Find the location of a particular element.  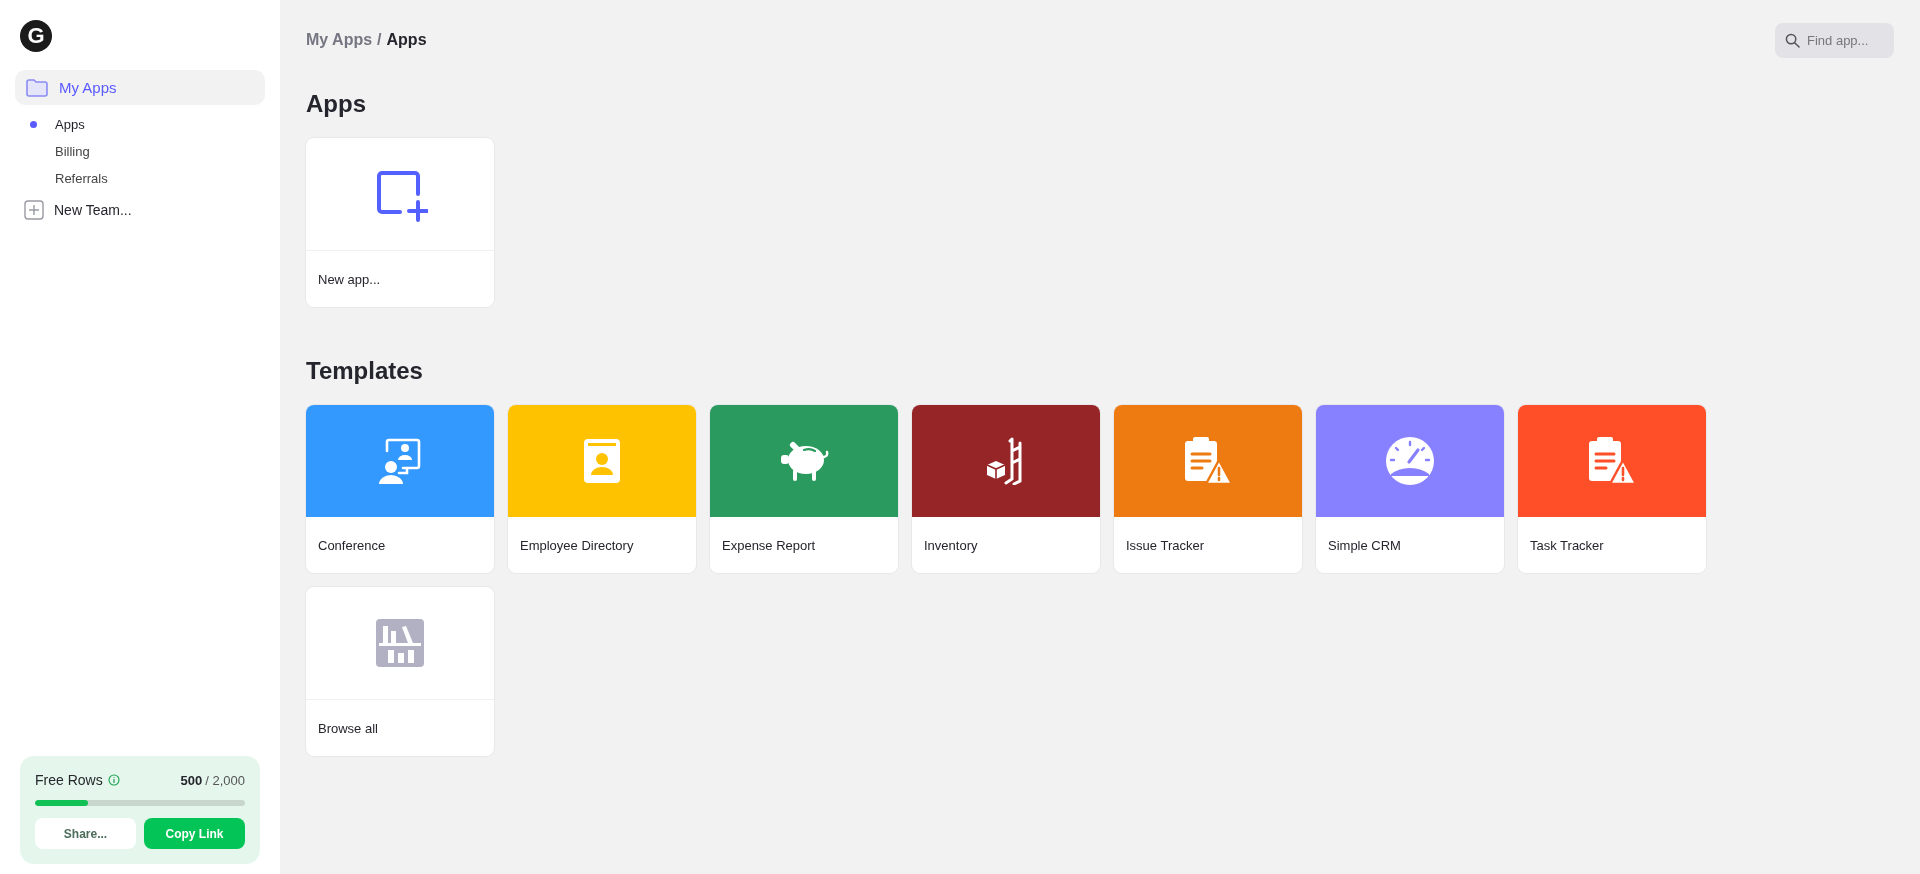

breadcrumb-link: My Apps is located at coordinates (339, 40).